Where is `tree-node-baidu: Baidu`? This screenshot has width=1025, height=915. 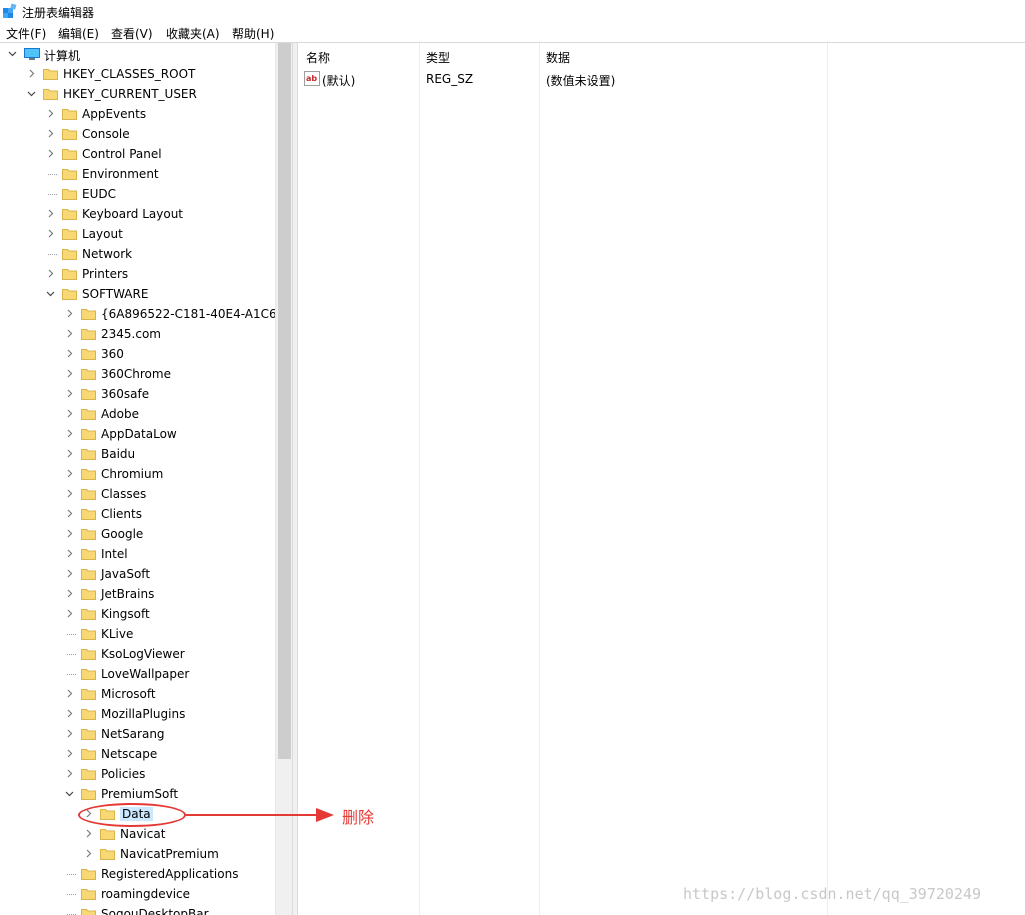
tree-node-baidu: Baidu is located at coordinates (137, 454).